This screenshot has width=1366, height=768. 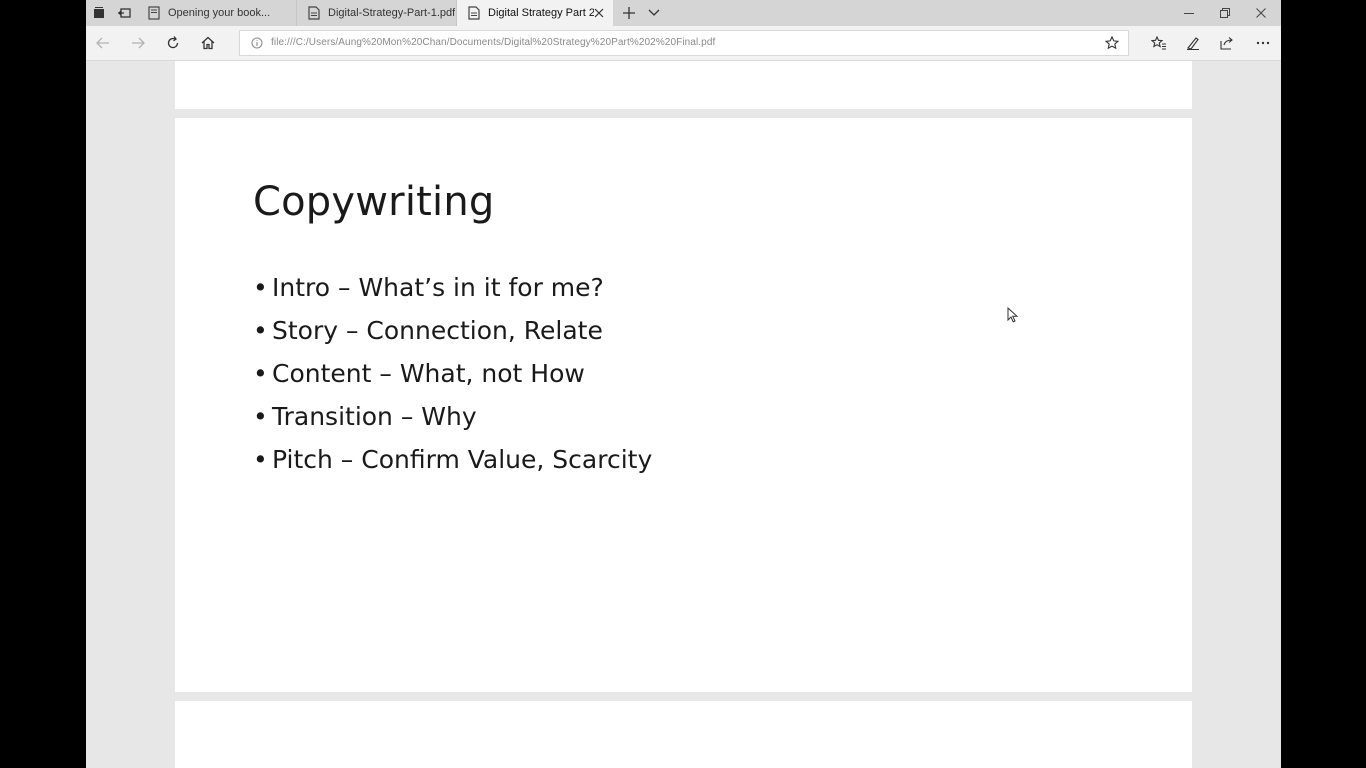 What do you see at coordinates (599, 13) in the screenshot?
I see `close-tab-icon` at bounding box center [599, 13].